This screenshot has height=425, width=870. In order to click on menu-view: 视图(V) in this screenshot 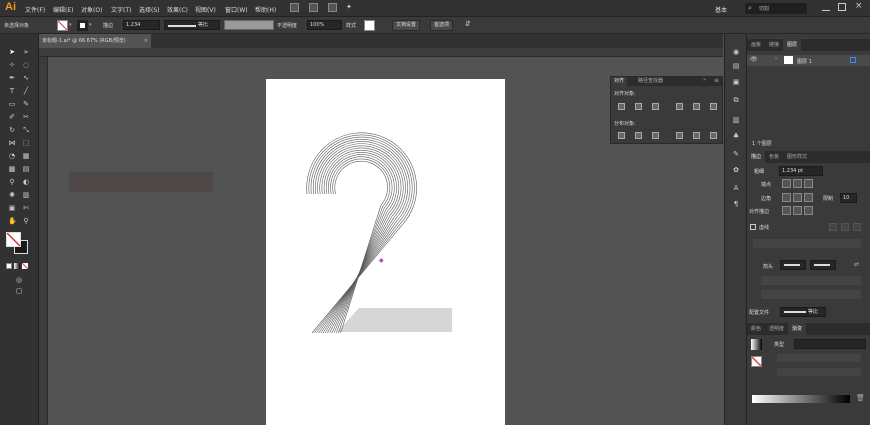, I will do `click(205, 9)`.